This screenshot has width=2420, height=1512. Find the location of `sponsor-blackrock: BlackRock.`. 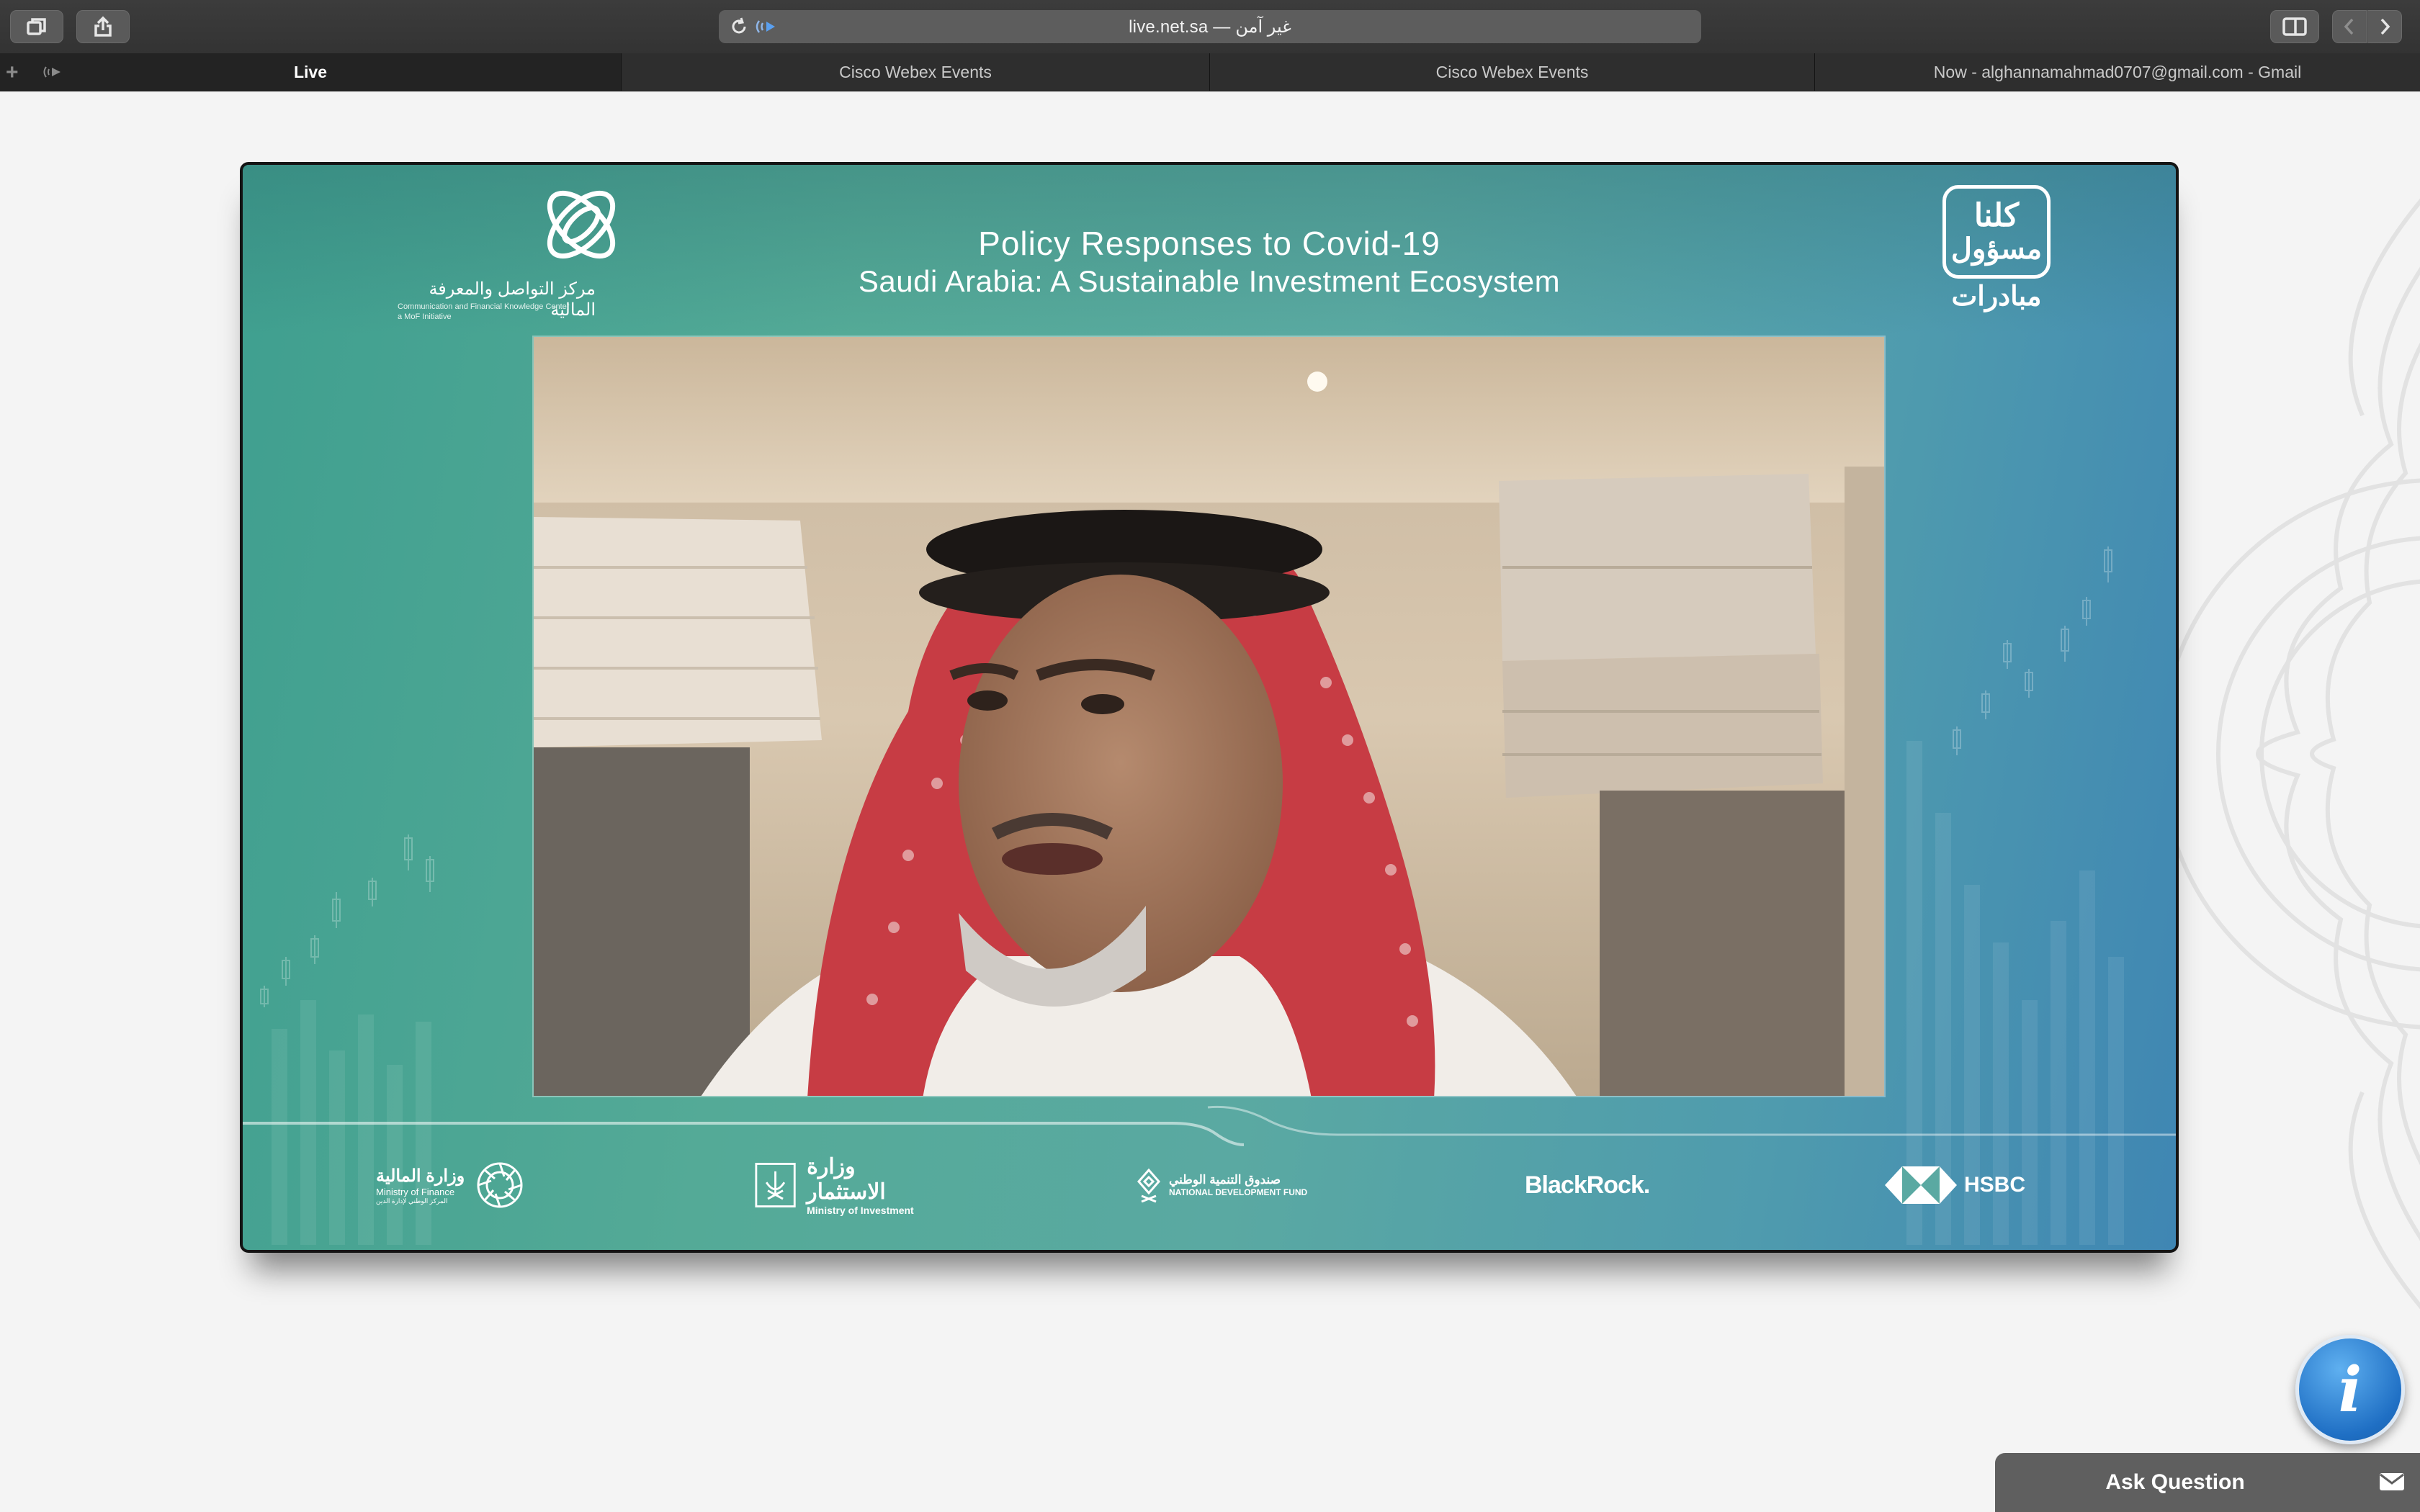

sponsor-blackrock: BlackRock. is located at coordinates (1611, 1185).